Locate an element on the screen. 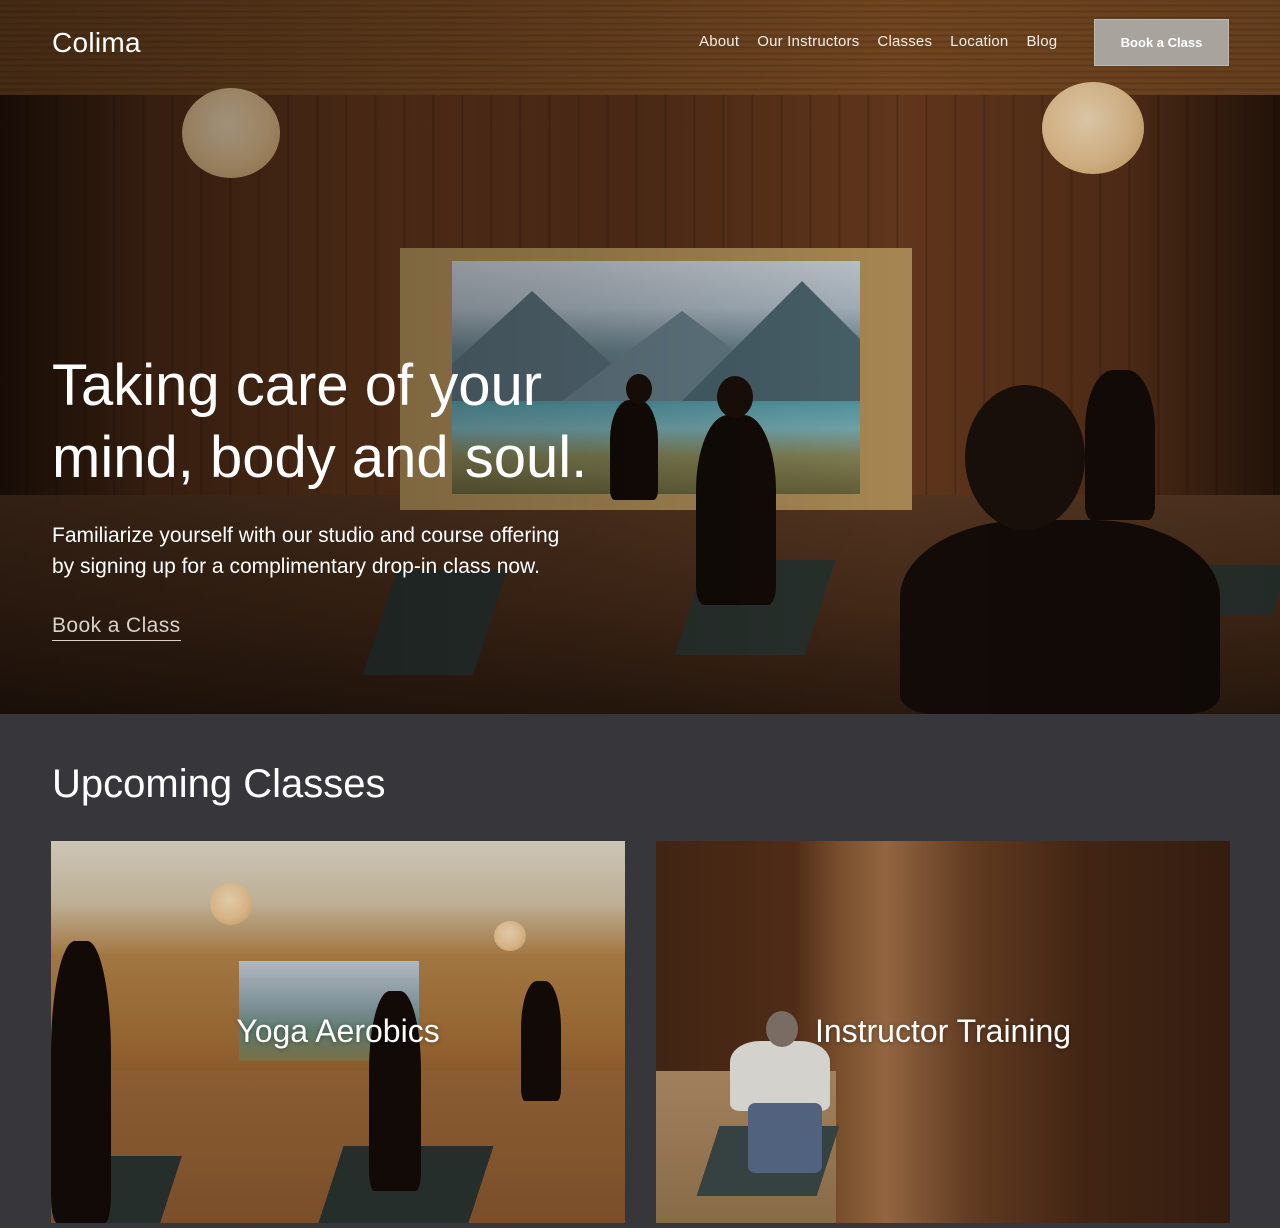 This screenshot has width=1280, height=1228. class-card-label: Yoga Aerobics is located at coordinates (338, 1031).